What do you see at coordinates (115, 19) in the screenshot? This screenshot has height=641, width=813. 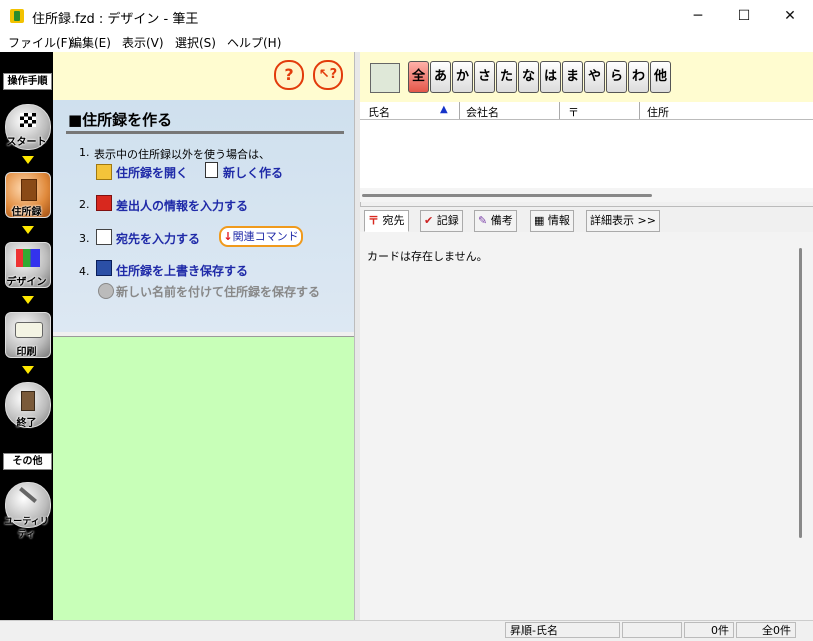 I see `window-title: 住所録.fzd : デザイン - 筆王` at bounding box center [115, 19].